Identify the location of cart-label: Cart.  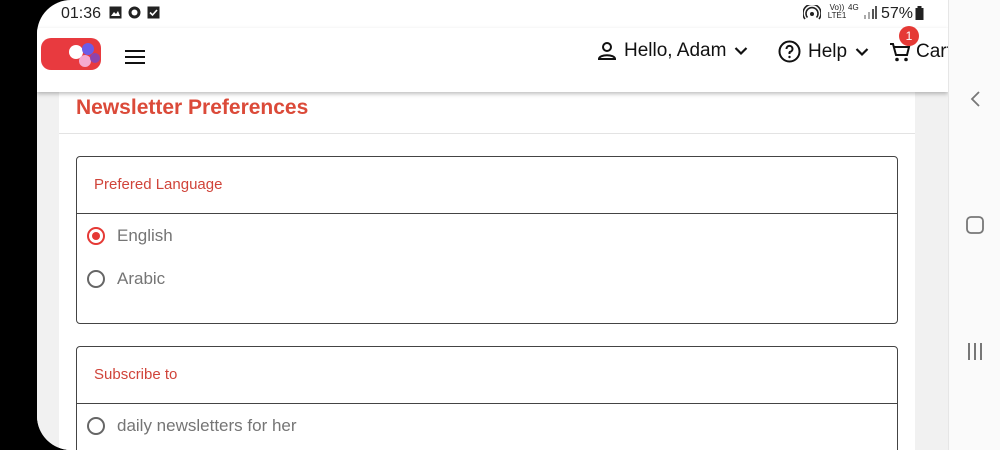
(932, 51).